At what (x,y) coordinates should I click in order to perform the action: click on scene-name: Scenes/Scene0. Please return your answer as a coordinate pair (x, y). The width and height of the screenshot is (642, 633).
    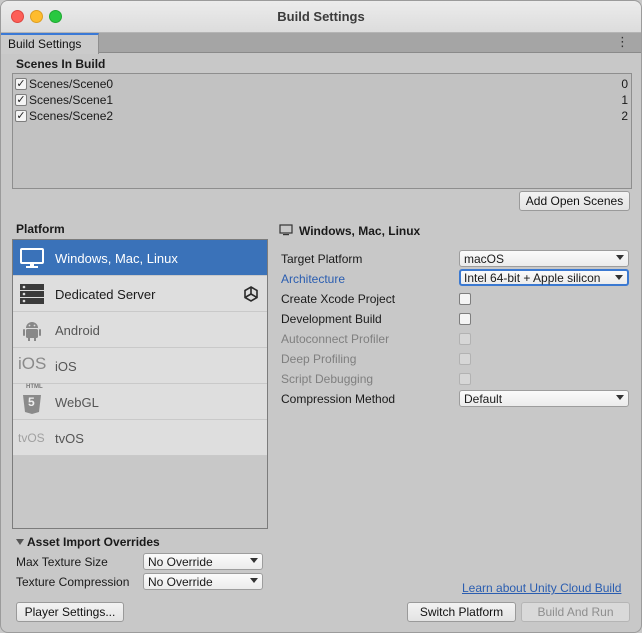
    Looking at the image, I should click on (71, 84).